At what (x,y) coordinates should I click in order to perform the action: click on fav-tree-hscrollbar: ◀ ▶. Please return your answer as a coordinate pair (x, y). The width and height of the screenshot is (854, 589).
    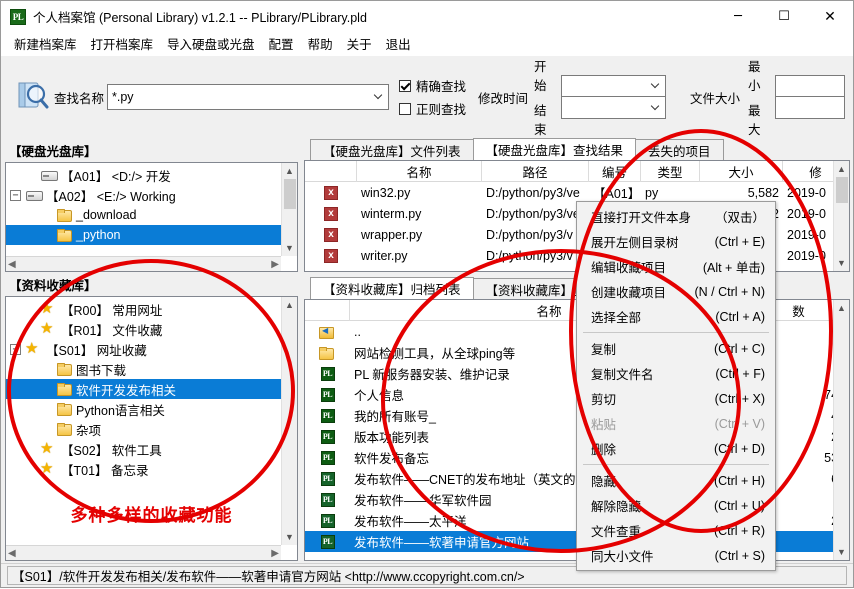
    Looking at the image, I should click on (143, 552).